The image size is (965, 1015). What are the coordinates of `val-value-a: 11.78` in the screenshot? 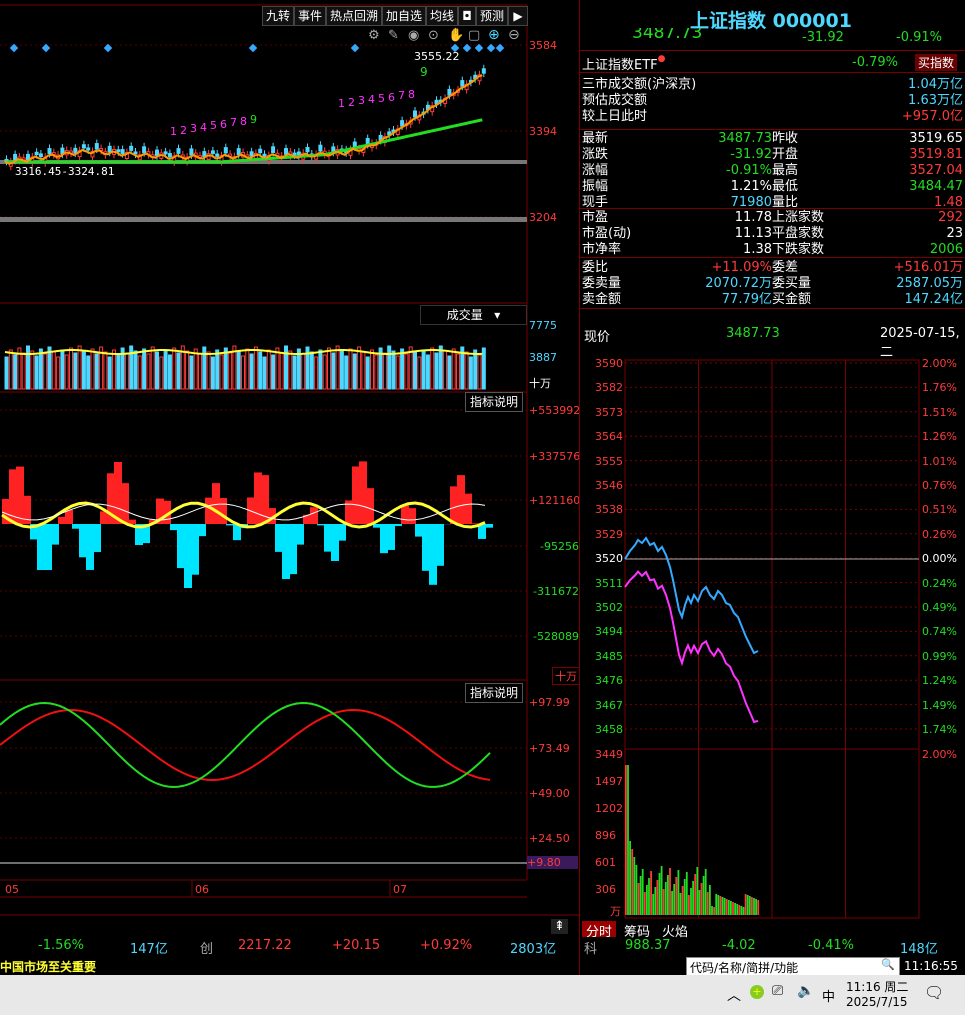 It's located at (753, 217).